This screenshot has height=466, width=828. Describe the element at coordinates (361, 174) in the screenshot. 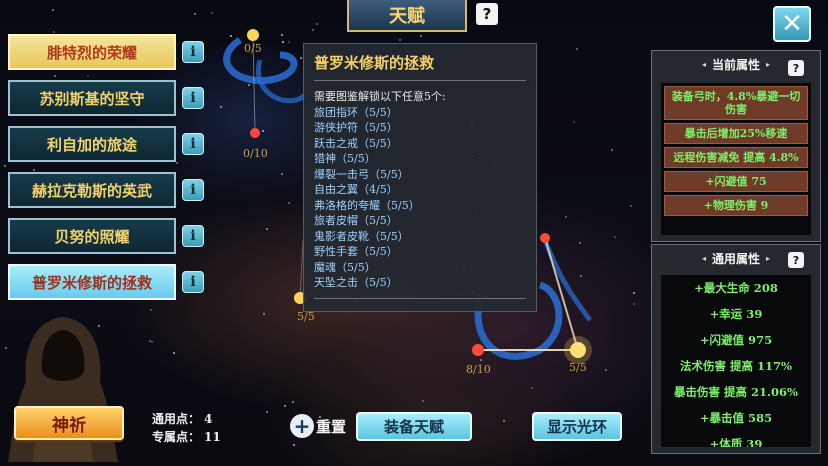

I see `tooltip-requirement: 爆裂一击弓（5/5）` at that location.